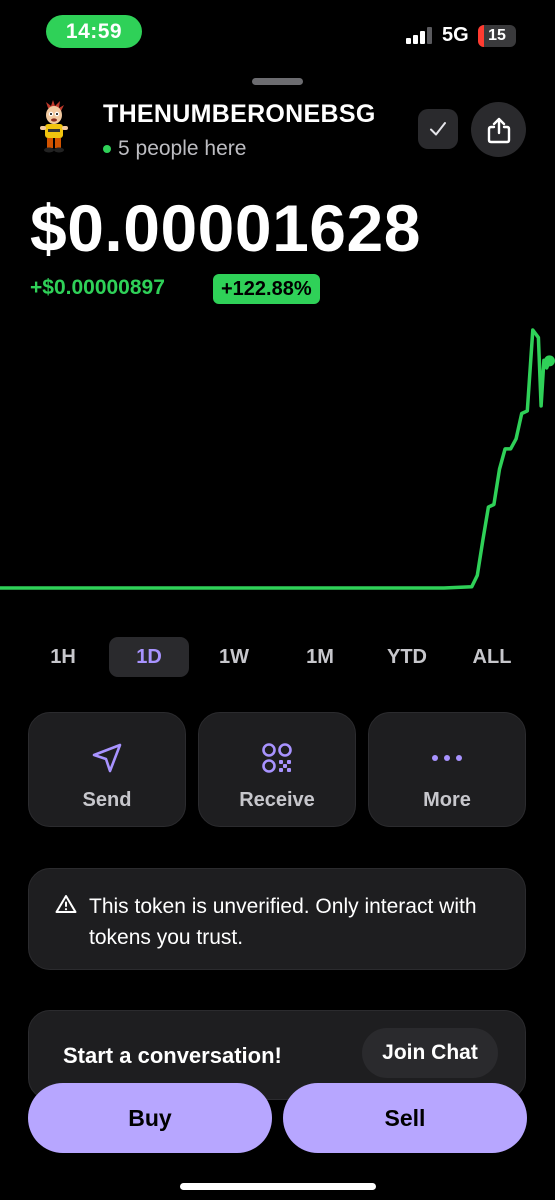  What do you see at coordinates (447, 800) in the screenshot?
I see `more-label: More` at bounding box center [447, 800].